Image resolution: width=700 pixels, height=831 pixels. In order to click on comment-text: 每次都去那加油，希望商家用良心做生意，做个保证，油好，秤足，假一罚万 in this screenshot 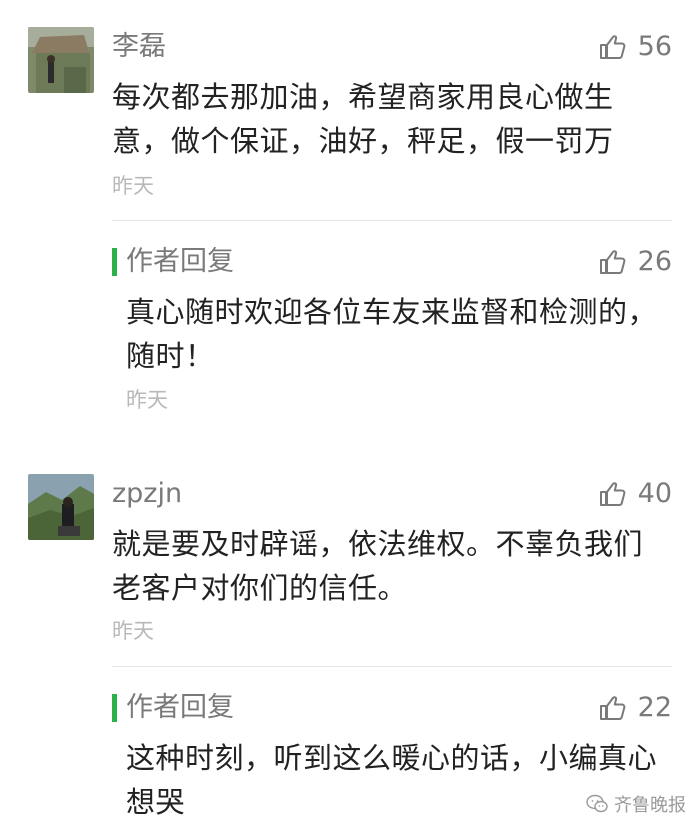, I will do `click(363, 119)`.